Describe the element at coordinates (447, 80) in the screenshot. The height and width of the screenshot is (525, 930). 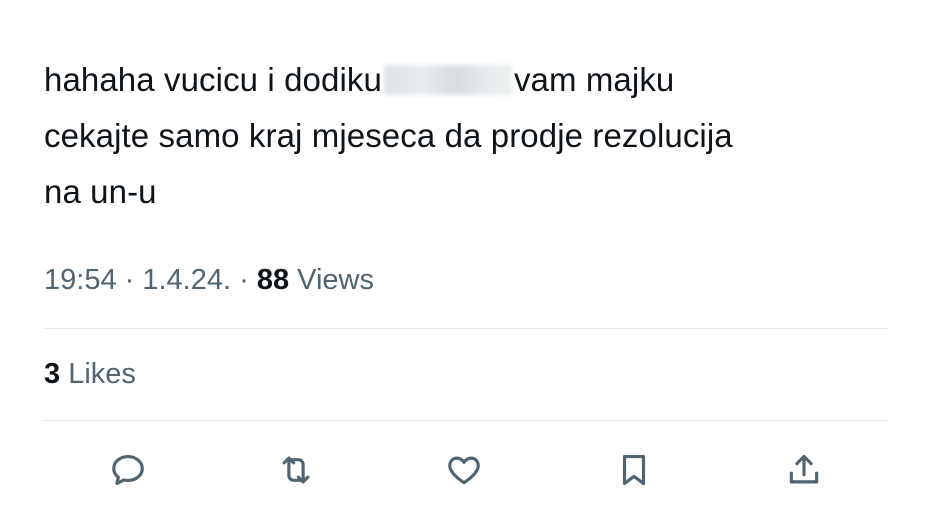
I see `redacted-blur` at that location.